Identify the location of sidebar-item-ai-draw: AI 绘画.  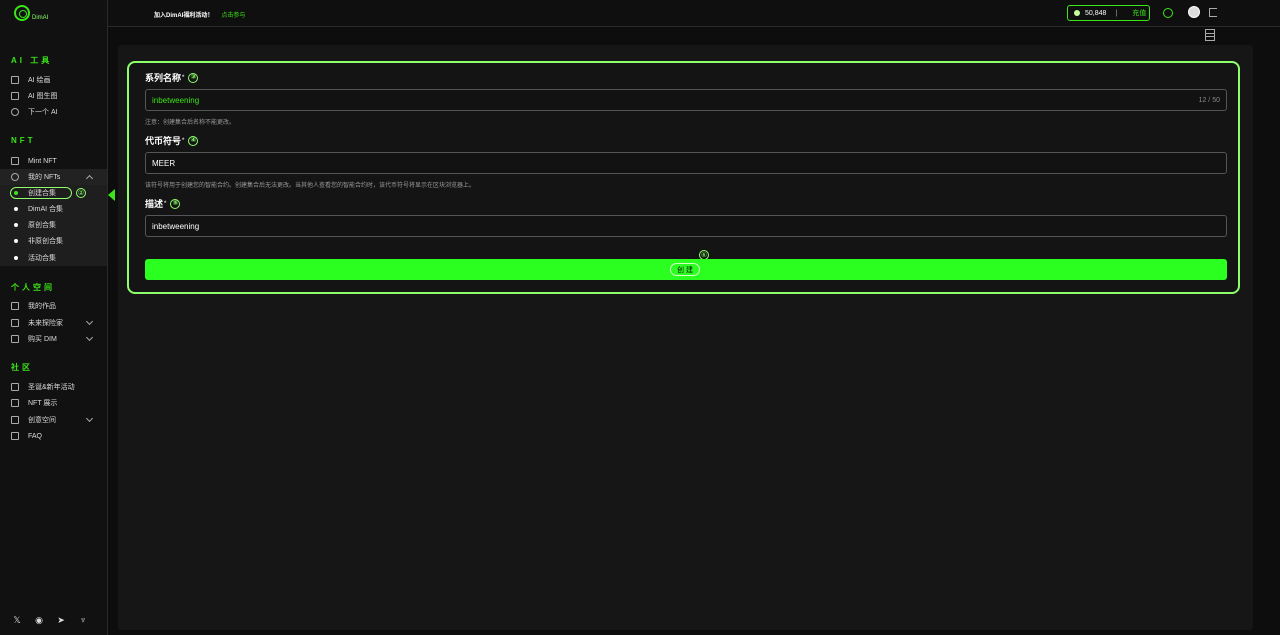
(53, 80).